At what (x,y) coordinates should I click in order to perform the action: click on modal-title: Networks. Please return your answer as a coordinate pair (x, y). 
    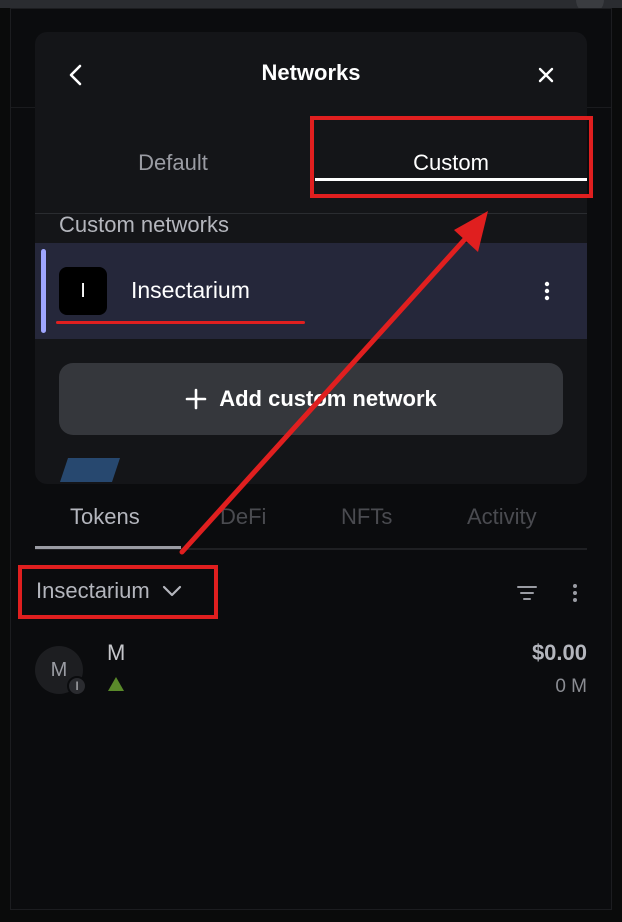
    Looking at the image, I should click on (311, 72).